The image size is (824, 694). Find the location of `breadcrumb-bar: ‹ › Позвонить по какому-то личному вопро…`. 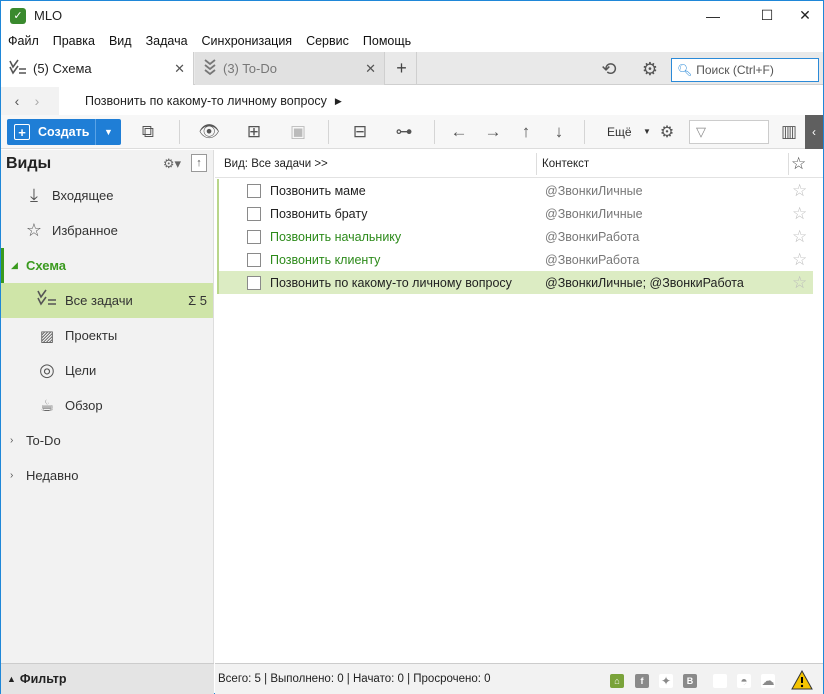

breadcrumb-bar: ‹ › Позвонить по какому-то личному вопро… is located at coordinates (412, 101).